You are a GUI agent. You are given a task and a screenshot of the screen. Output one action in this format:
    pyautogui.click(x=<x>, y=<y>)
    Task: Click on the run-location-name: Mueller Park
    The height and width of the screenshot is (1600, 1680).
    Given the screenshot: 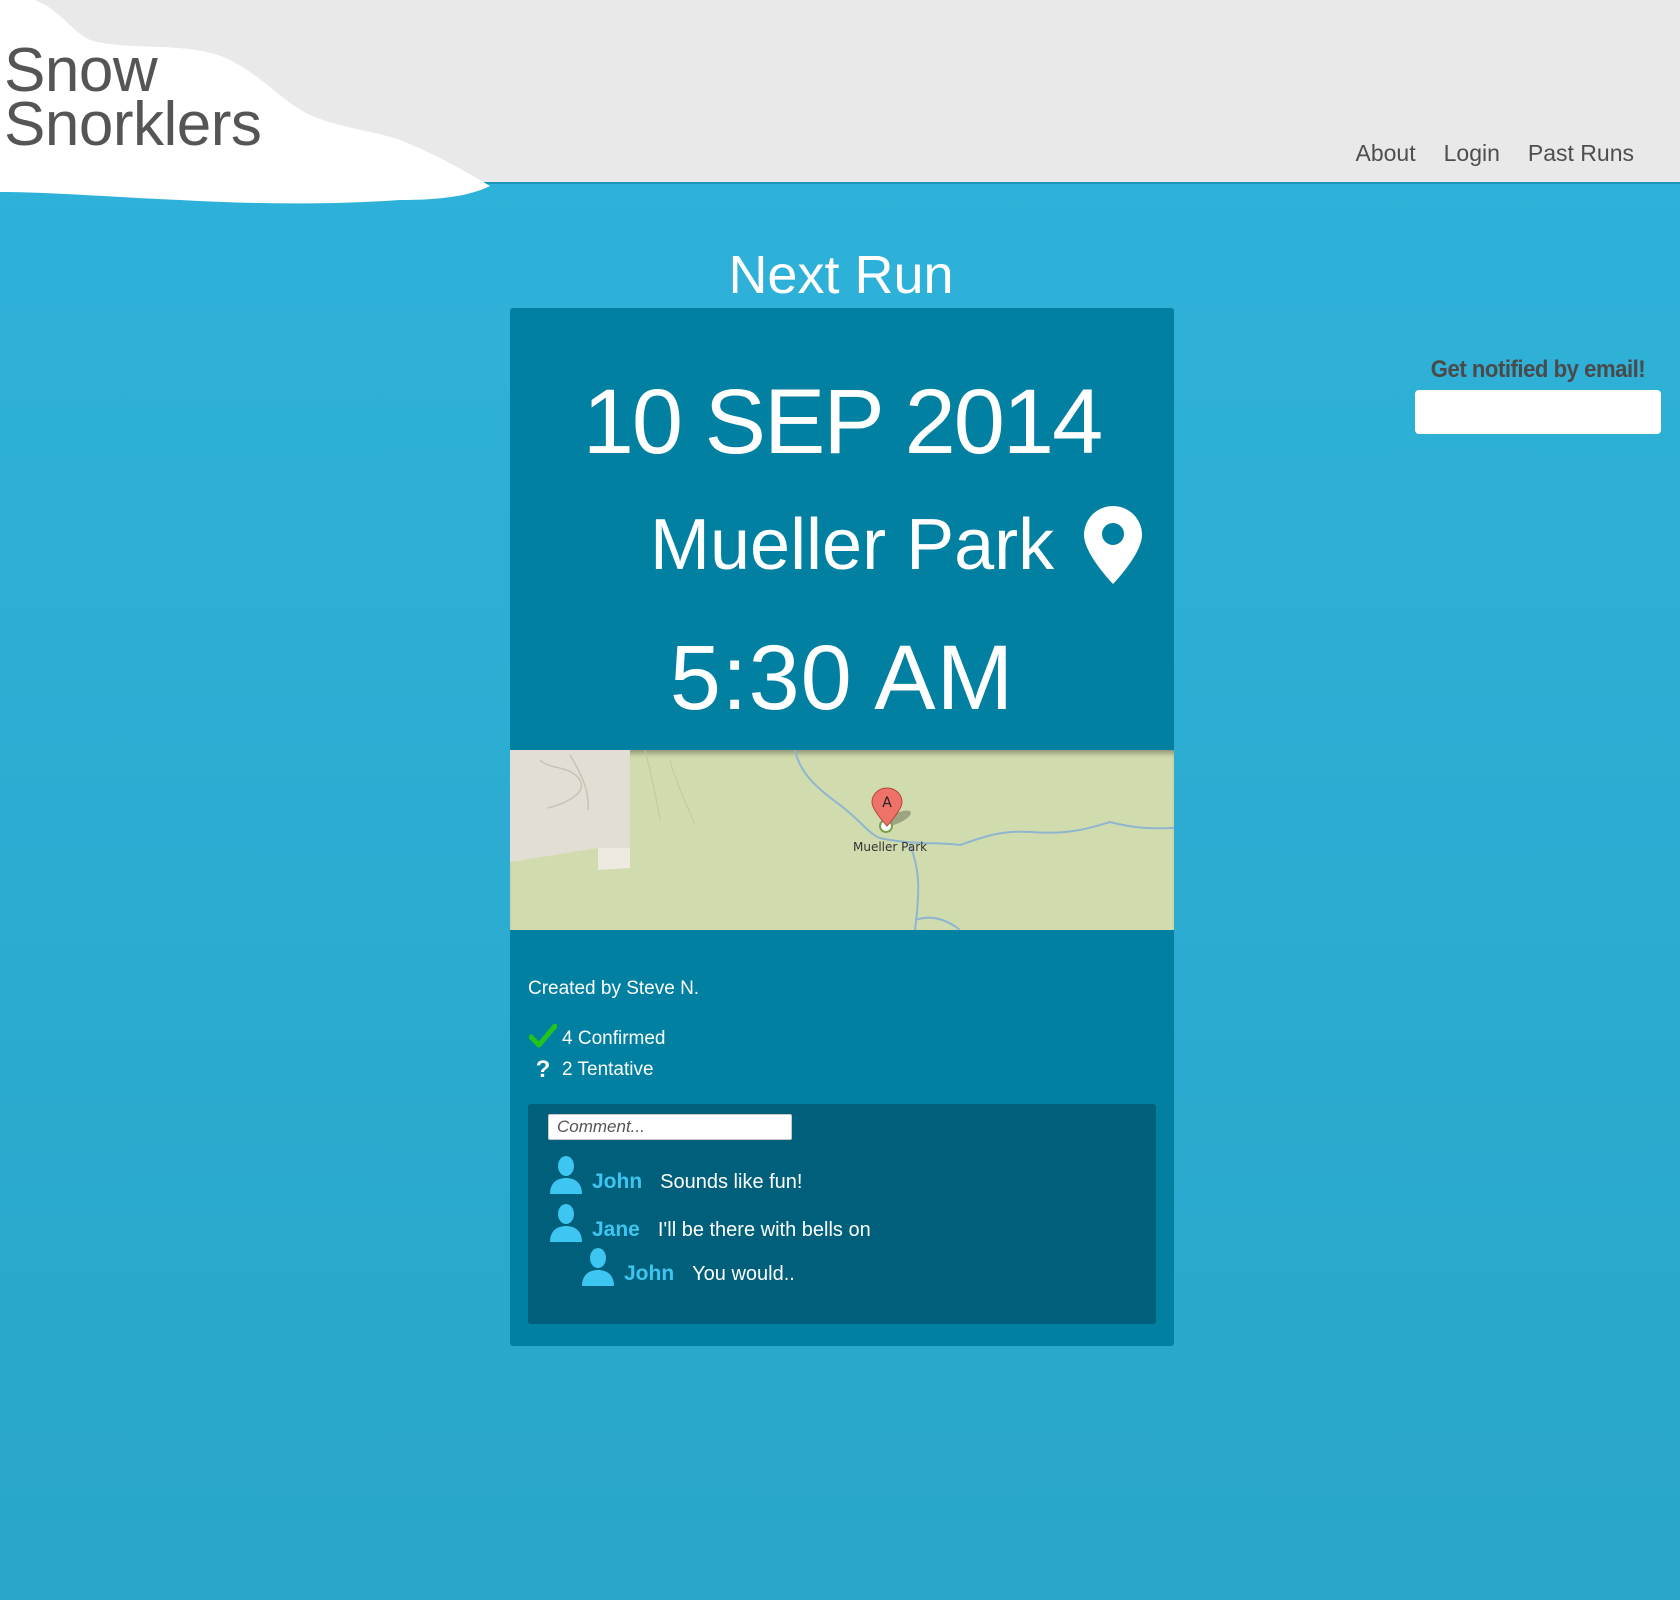 What is the action you would take?
    pyautogui.click(x=852, y=545)
    